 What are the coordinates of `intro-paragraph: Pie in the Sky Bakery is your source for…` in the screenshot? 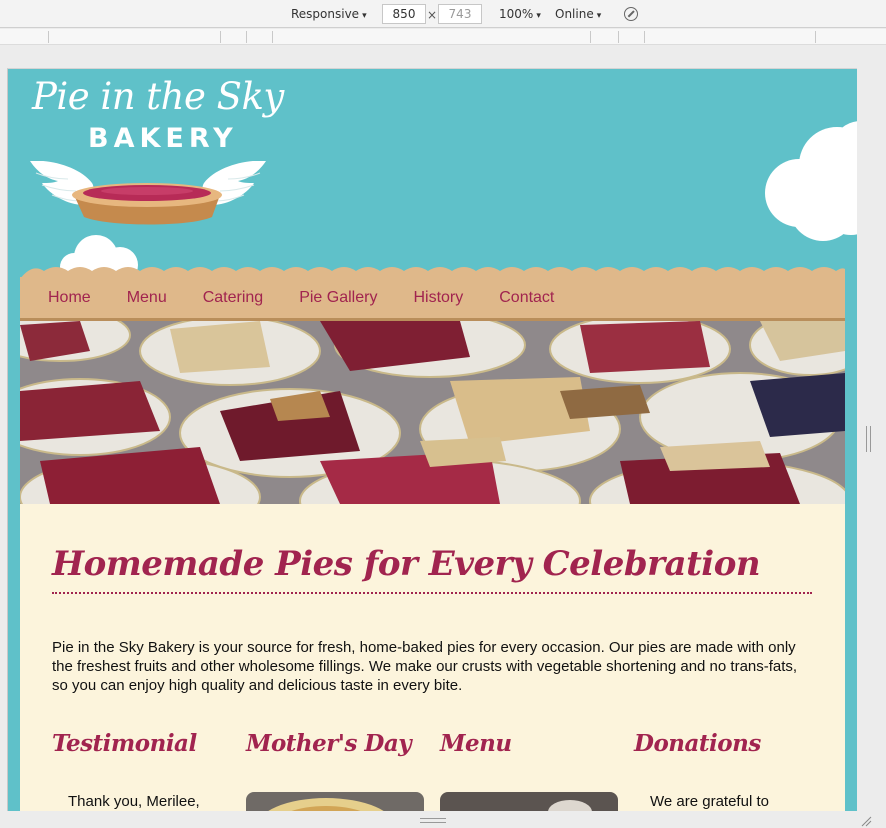 It's located at (425, 666).